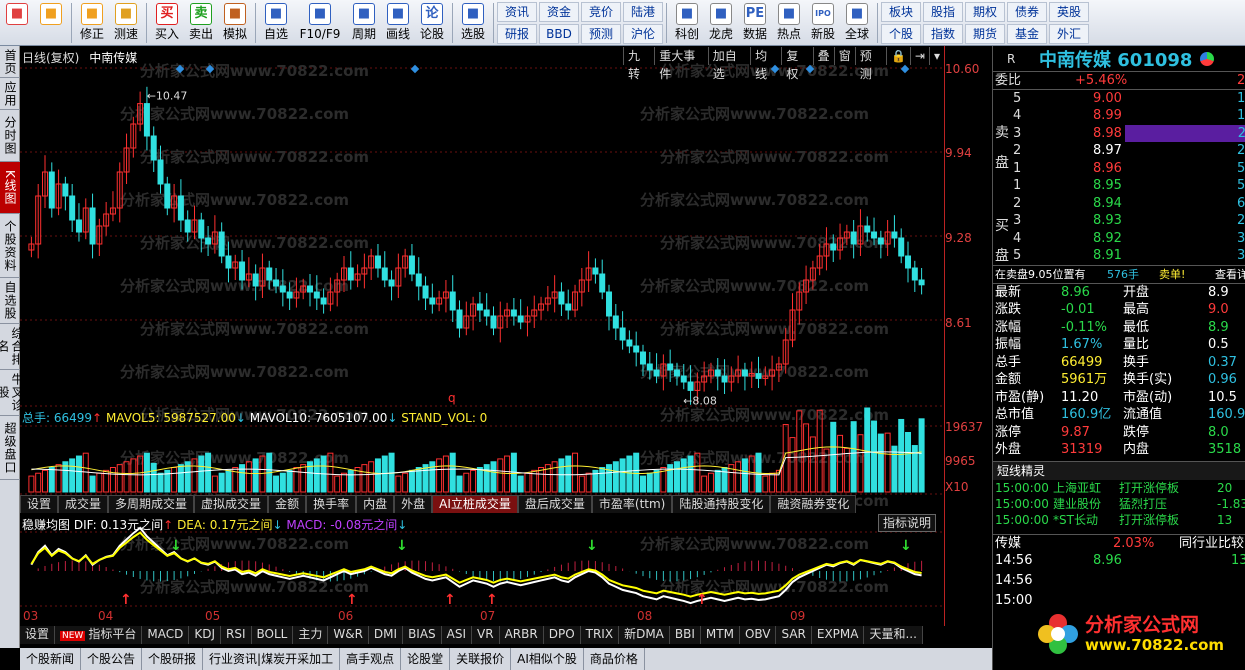 The width and height of the screenshot is (1245, 670). What do you see at coordinates (413, 504) in the screenshot?
I see `volume-tab-7: 外盘` at bounding box center [413, 504].